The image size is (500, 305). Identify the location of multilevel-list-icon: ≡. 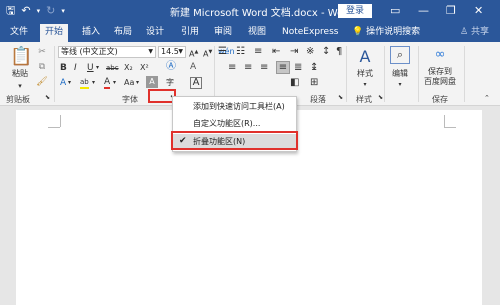
(258, 52).